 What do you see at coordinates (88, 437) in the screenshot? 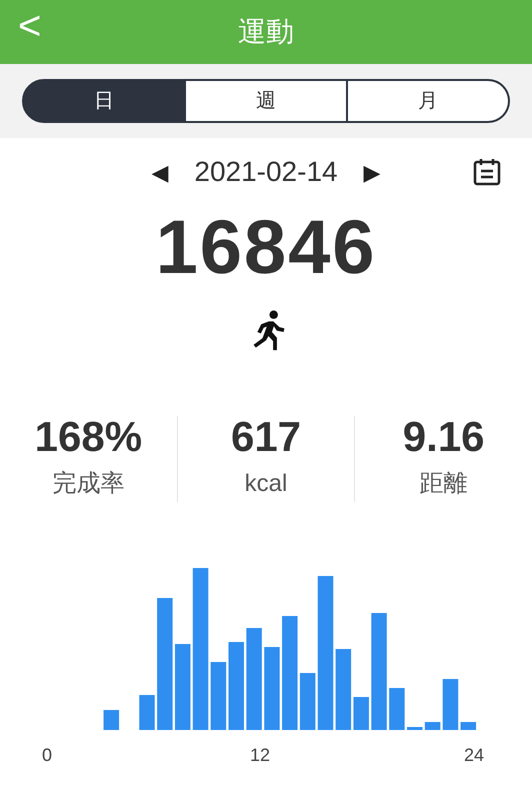
I see `stat-value: 168%` at bounding box center [88, 437].